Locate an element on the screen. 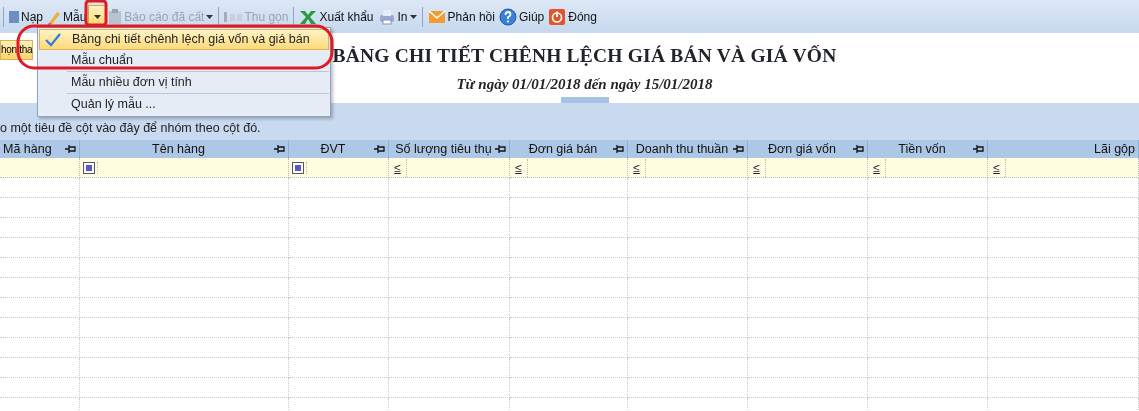  caret-icon is located at coordinates (97, 16).